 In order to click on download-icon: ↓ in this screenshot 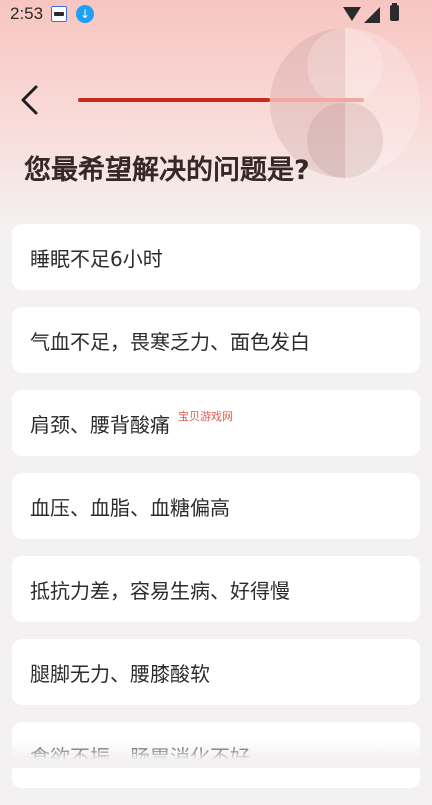, I will do `click(85, 14)`.